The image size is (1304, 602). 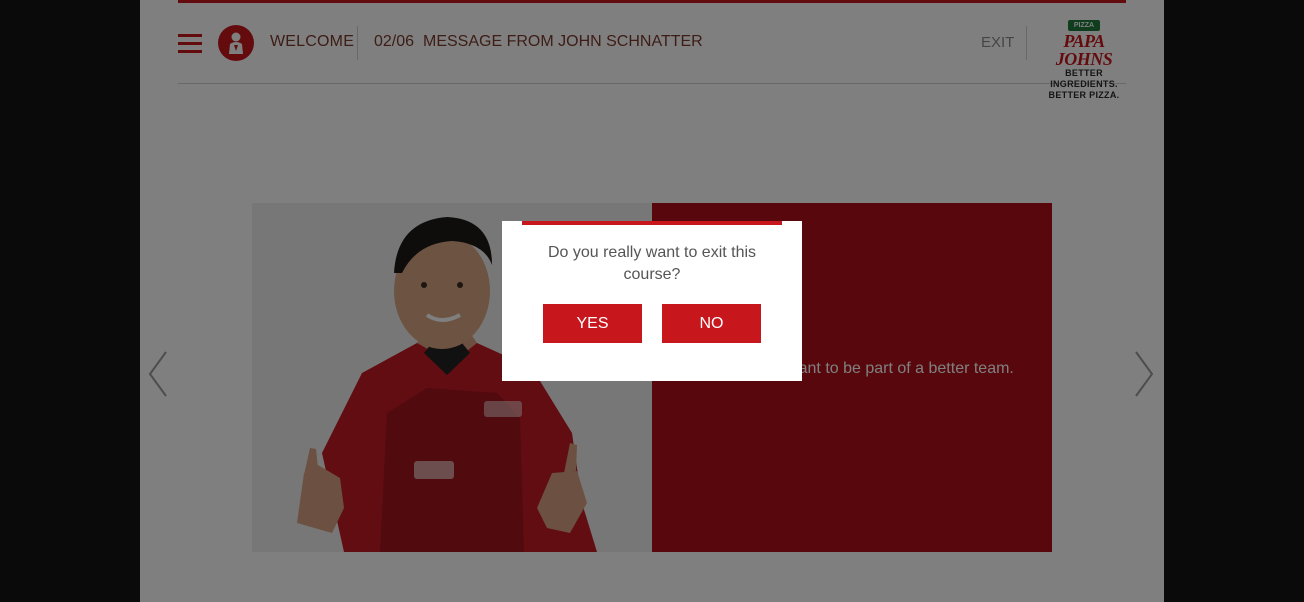 What do you see at coordinates (652, 223) in the screenshot?
I see `dialog-accent-bar` at bounding box center [652, 223].